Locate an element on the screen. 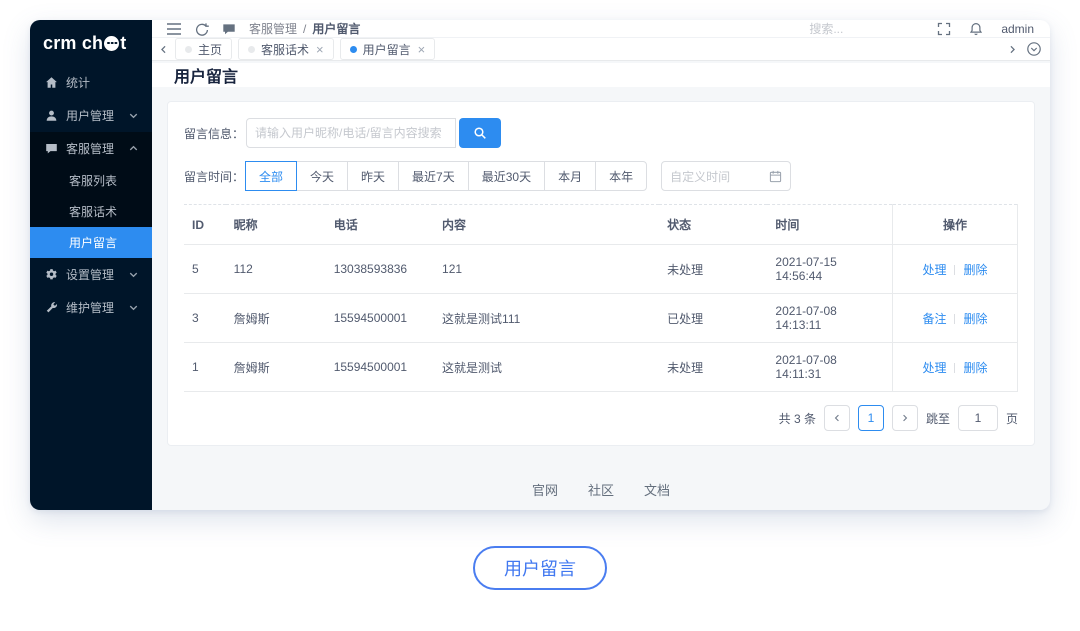 Image resolution: width=1080 pixels, height=631 pixels. pagination-total: 共 3 条 is located at coordinates (797, 418).